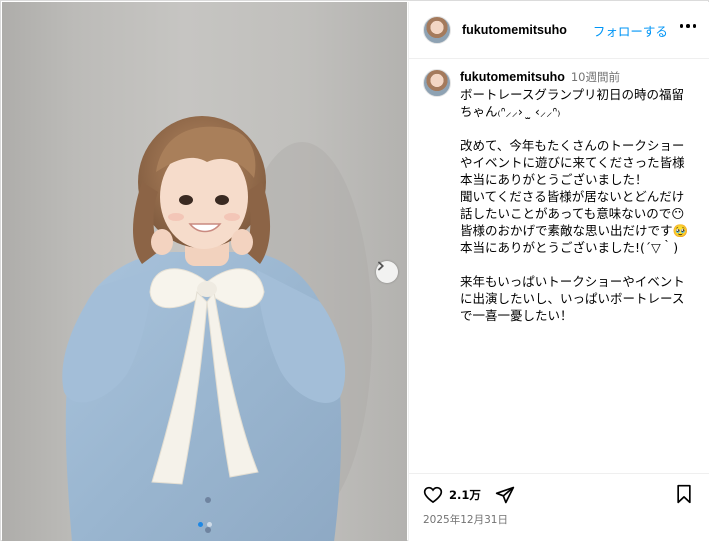 The width and height of the screenshot is (709, 541). Describe the element at coordinates (433, 495) in the screenshot. I see `heart-icon` at that location.